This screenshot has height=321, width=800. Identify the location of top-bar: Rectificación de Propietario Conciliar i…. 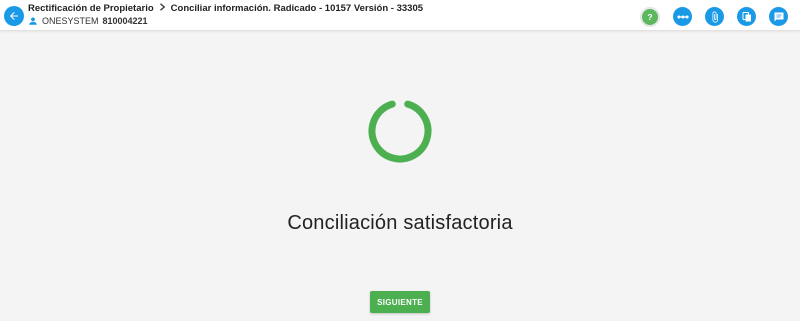
(400, 15).